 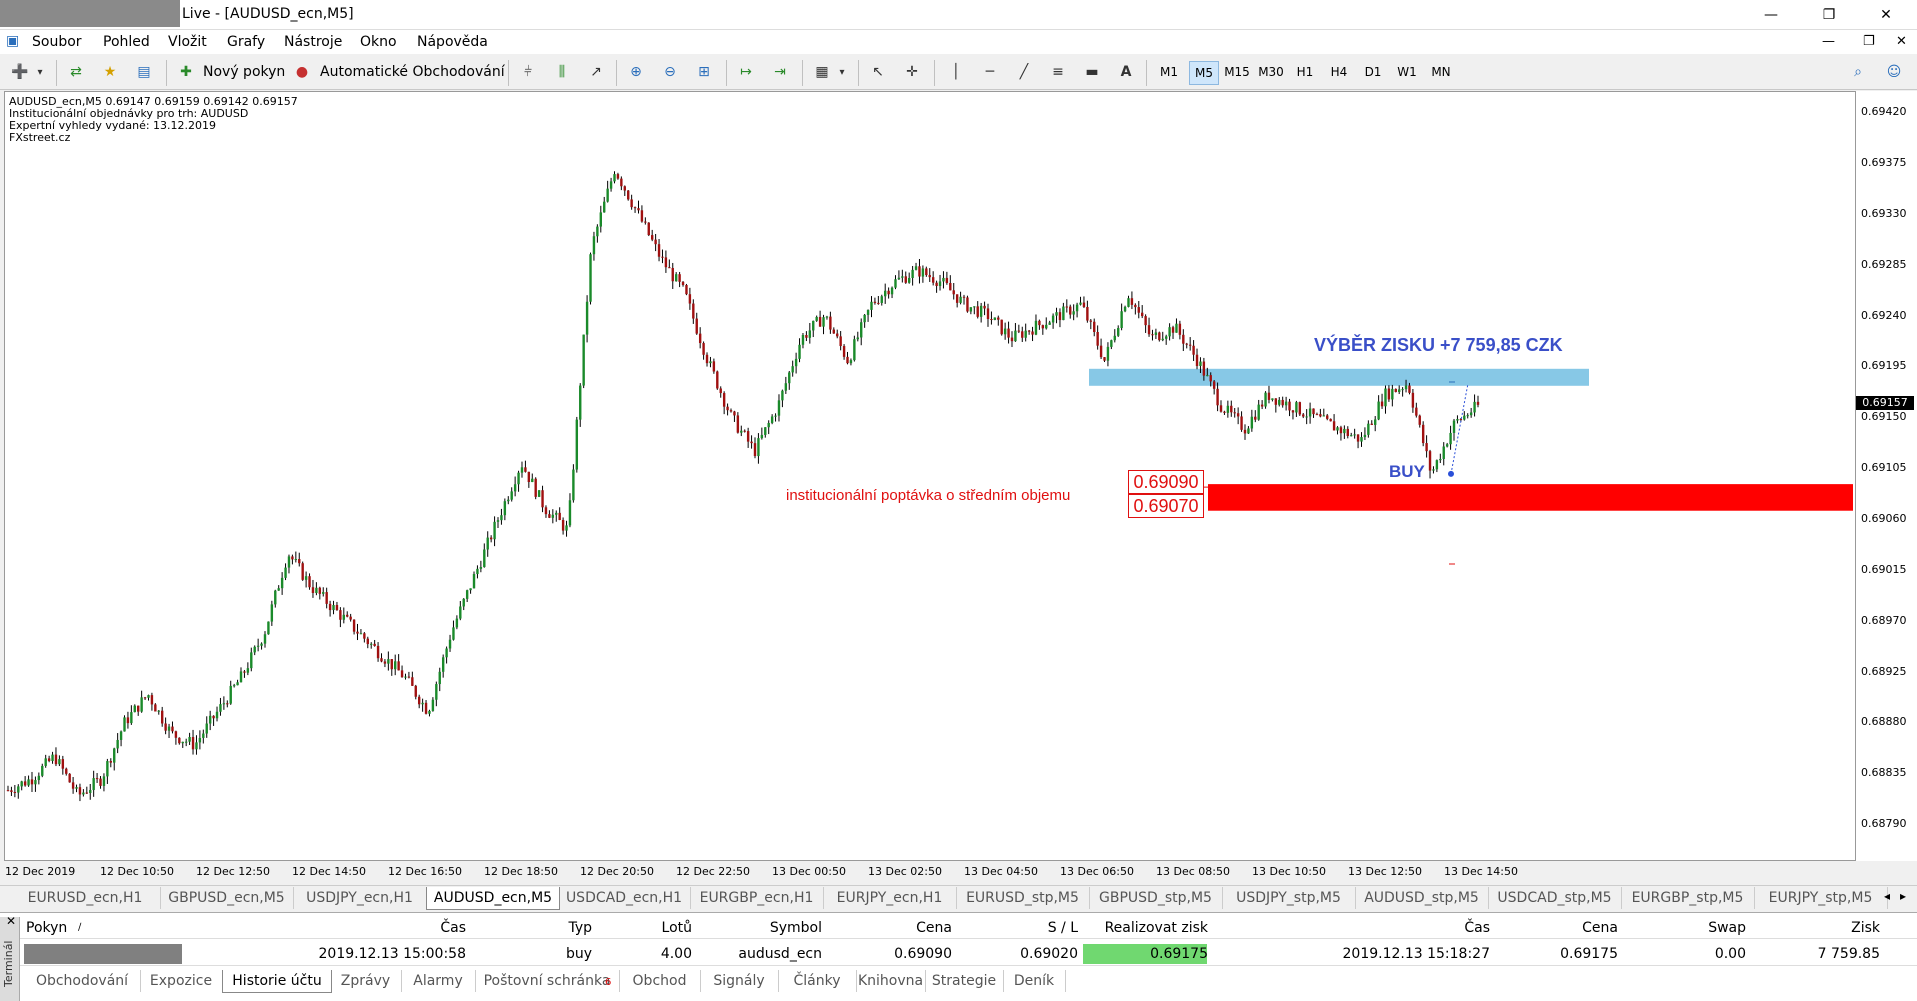 I want to click on chart-tab: EURGBP_stp,M5, so click(x=1688, y=898).